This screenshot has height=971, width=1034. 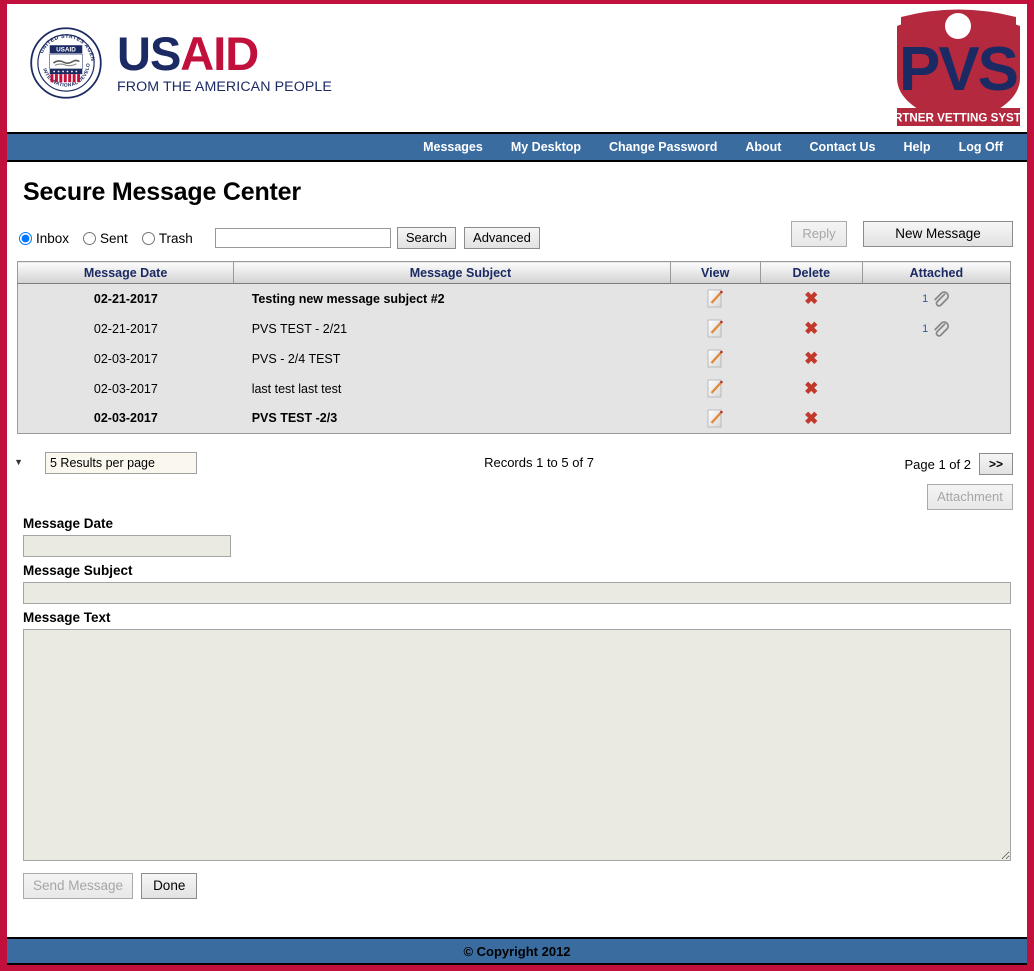 What do you see at coordinates (114, 238) in the screenshot?
I see `folder-label-sent: Sent` at bounding box center [114, 238].